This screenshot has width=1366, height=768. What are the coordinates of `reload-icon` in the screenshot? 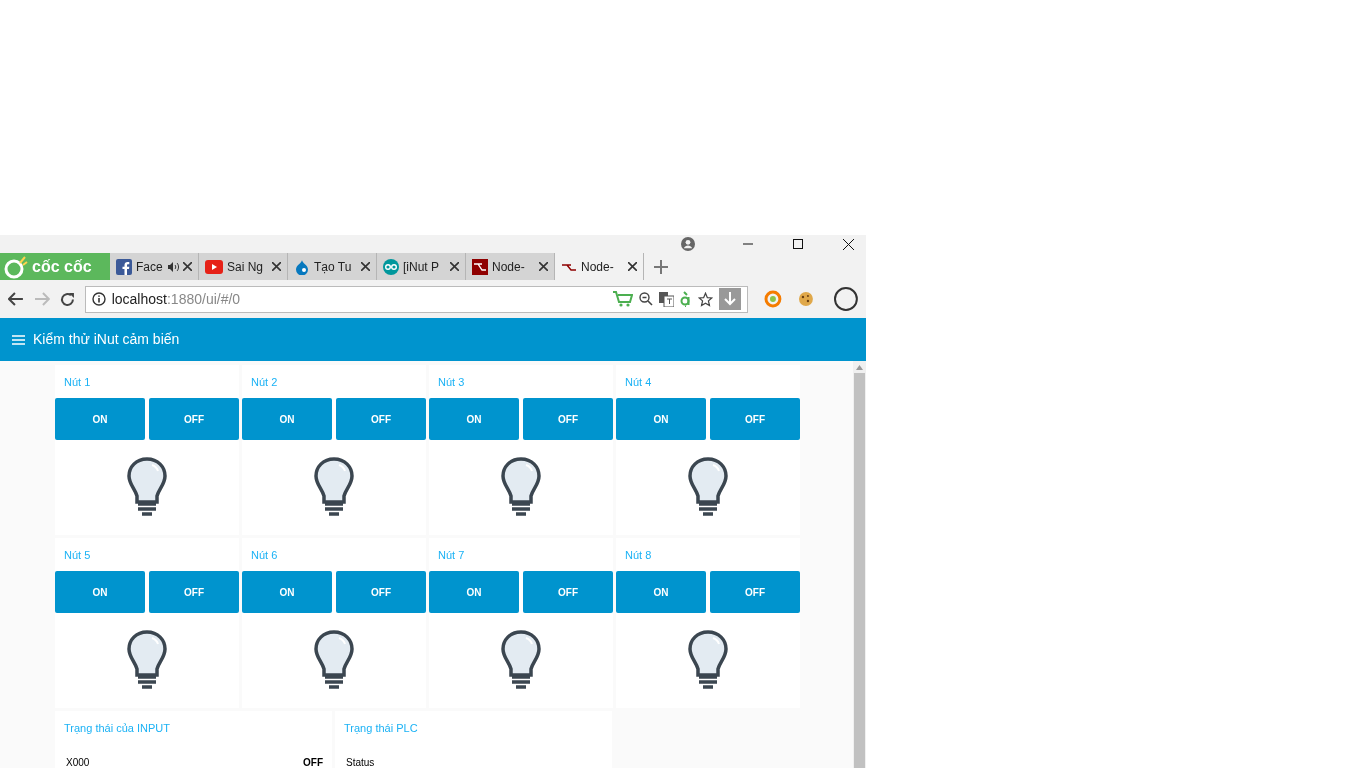 It's located at (67, 299).